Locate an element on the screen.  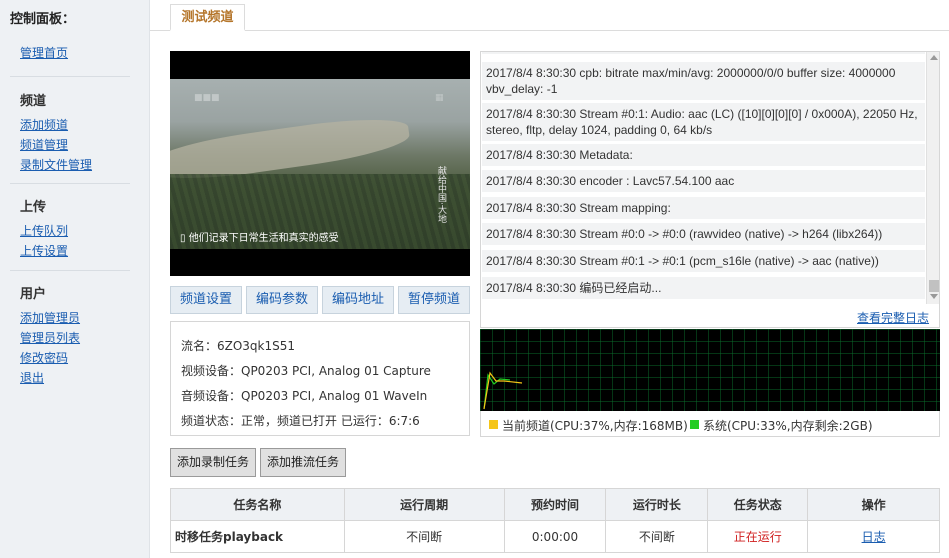
task-name: 时移任务playback is located at coordinates (257, 536).